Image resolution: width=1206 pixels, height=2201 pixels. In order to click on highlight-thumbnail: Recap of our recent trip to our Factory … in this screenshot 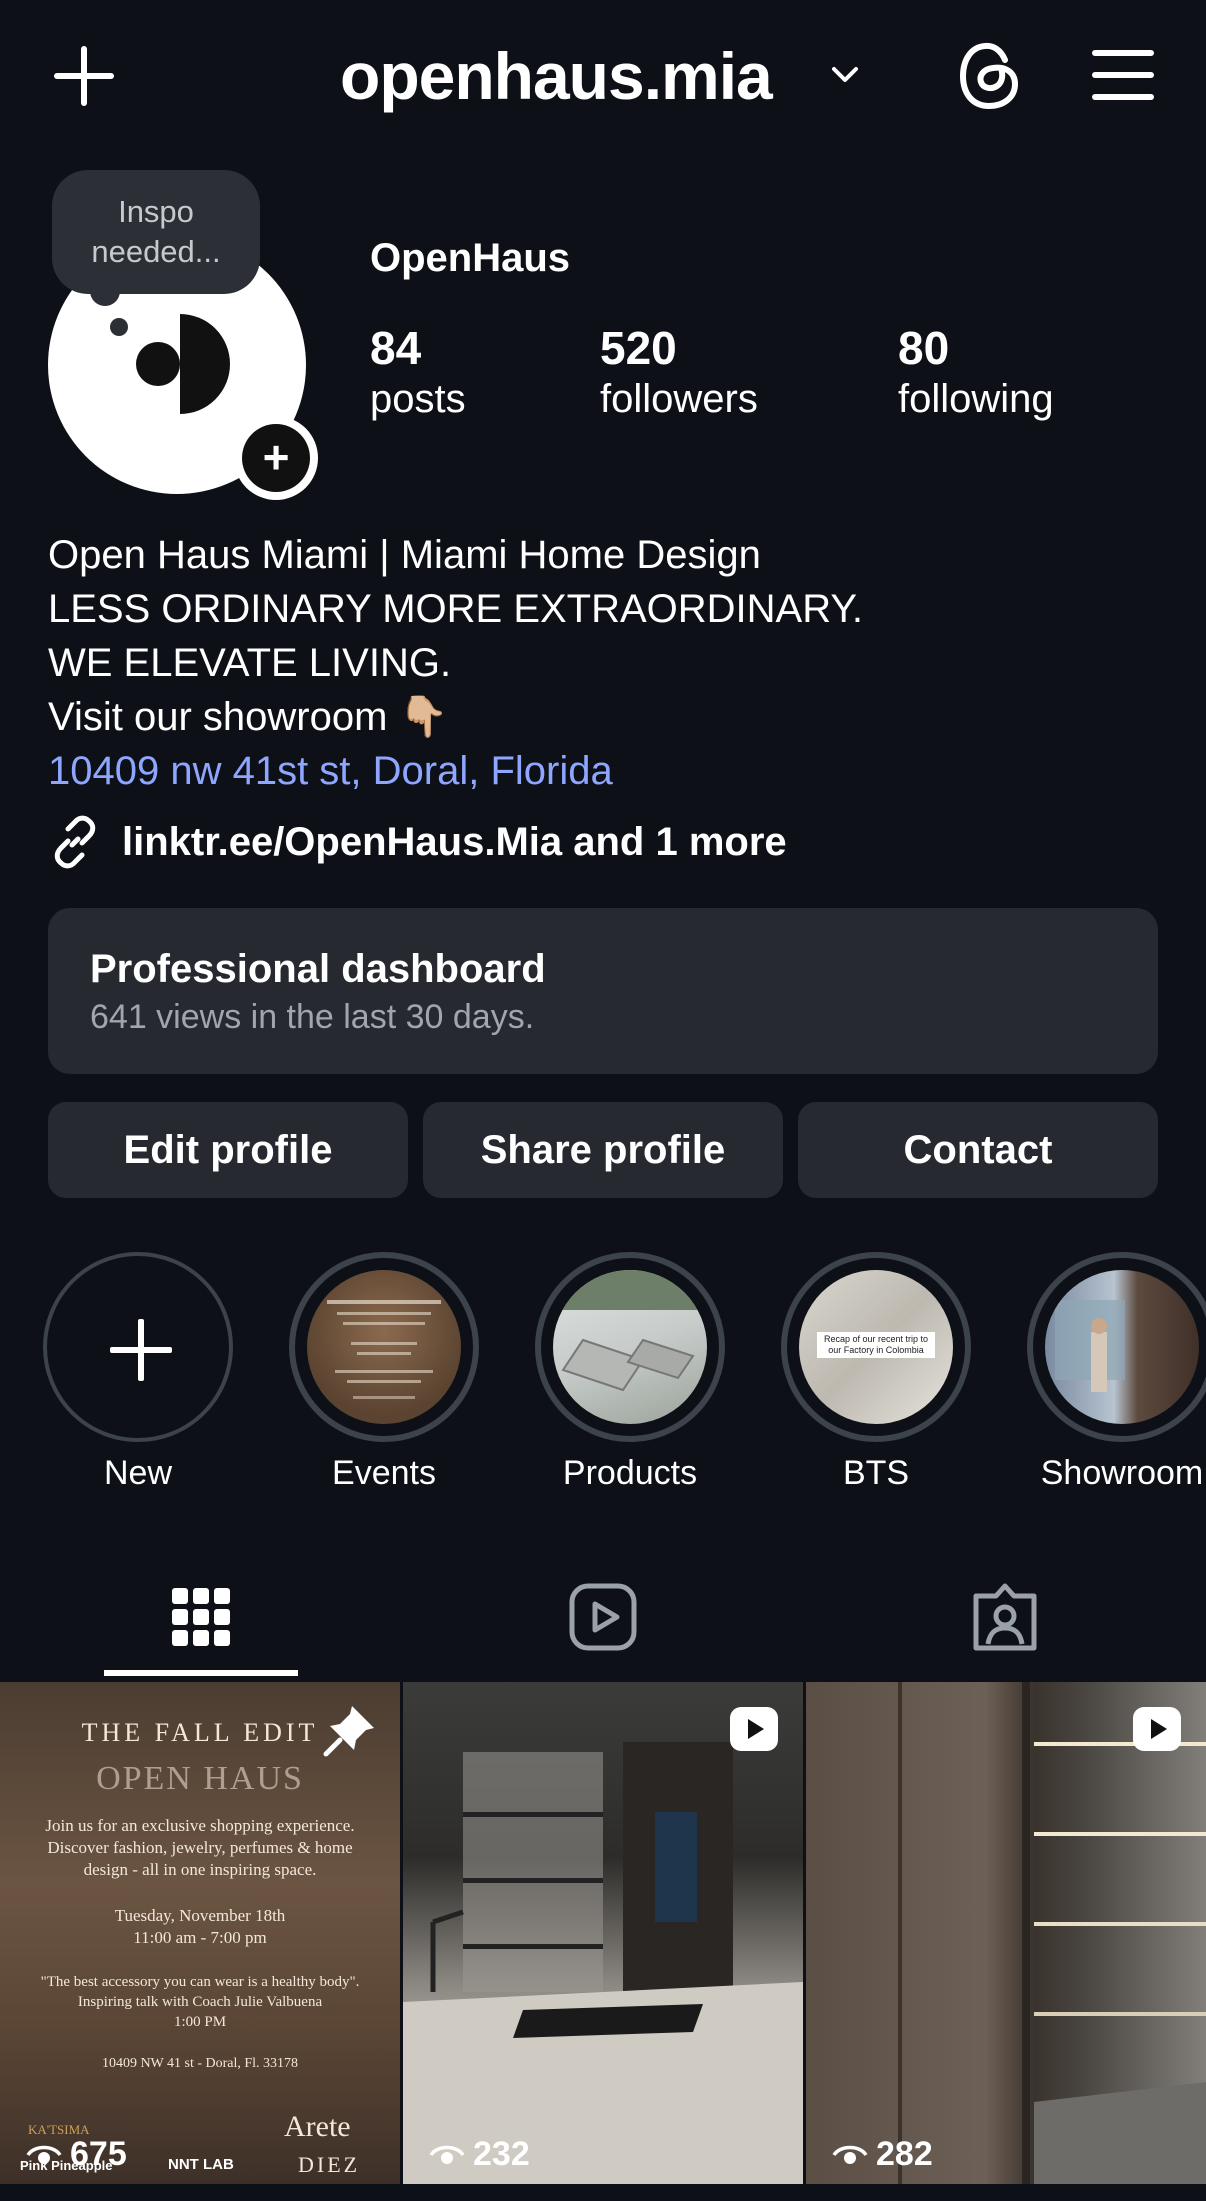, I will do `click(876, 1347)`.